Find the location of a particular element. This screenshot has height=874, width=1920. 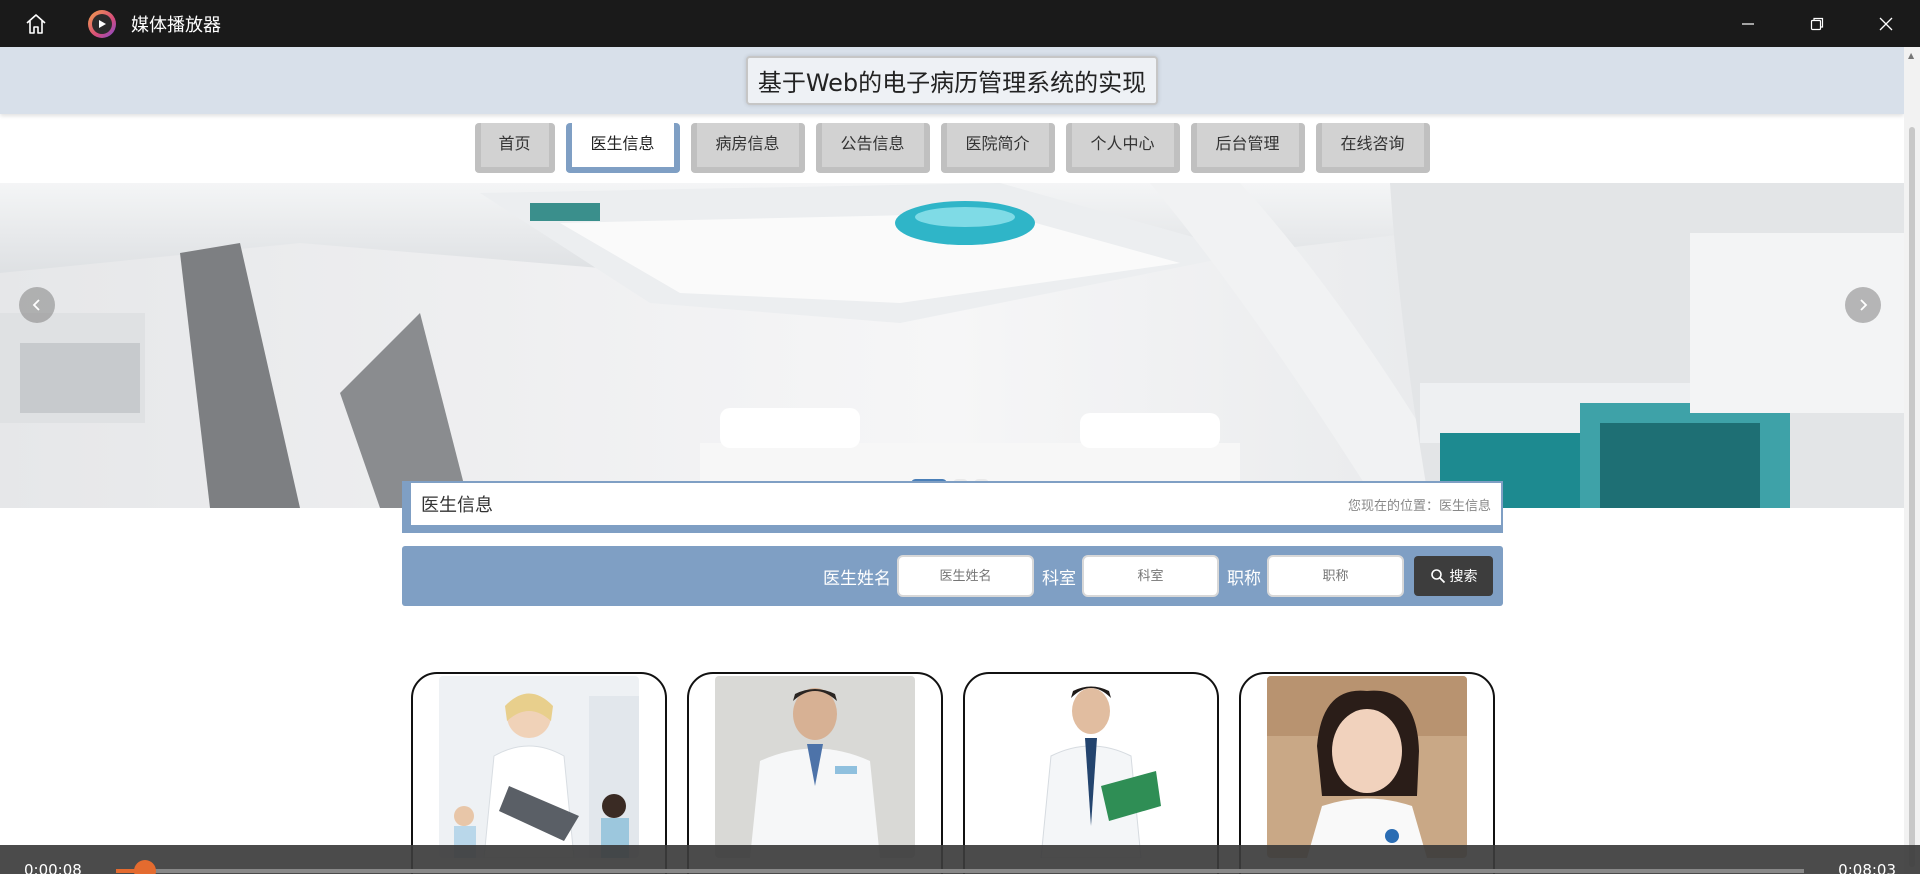

window-controls is located at coordinates (1816, 23).